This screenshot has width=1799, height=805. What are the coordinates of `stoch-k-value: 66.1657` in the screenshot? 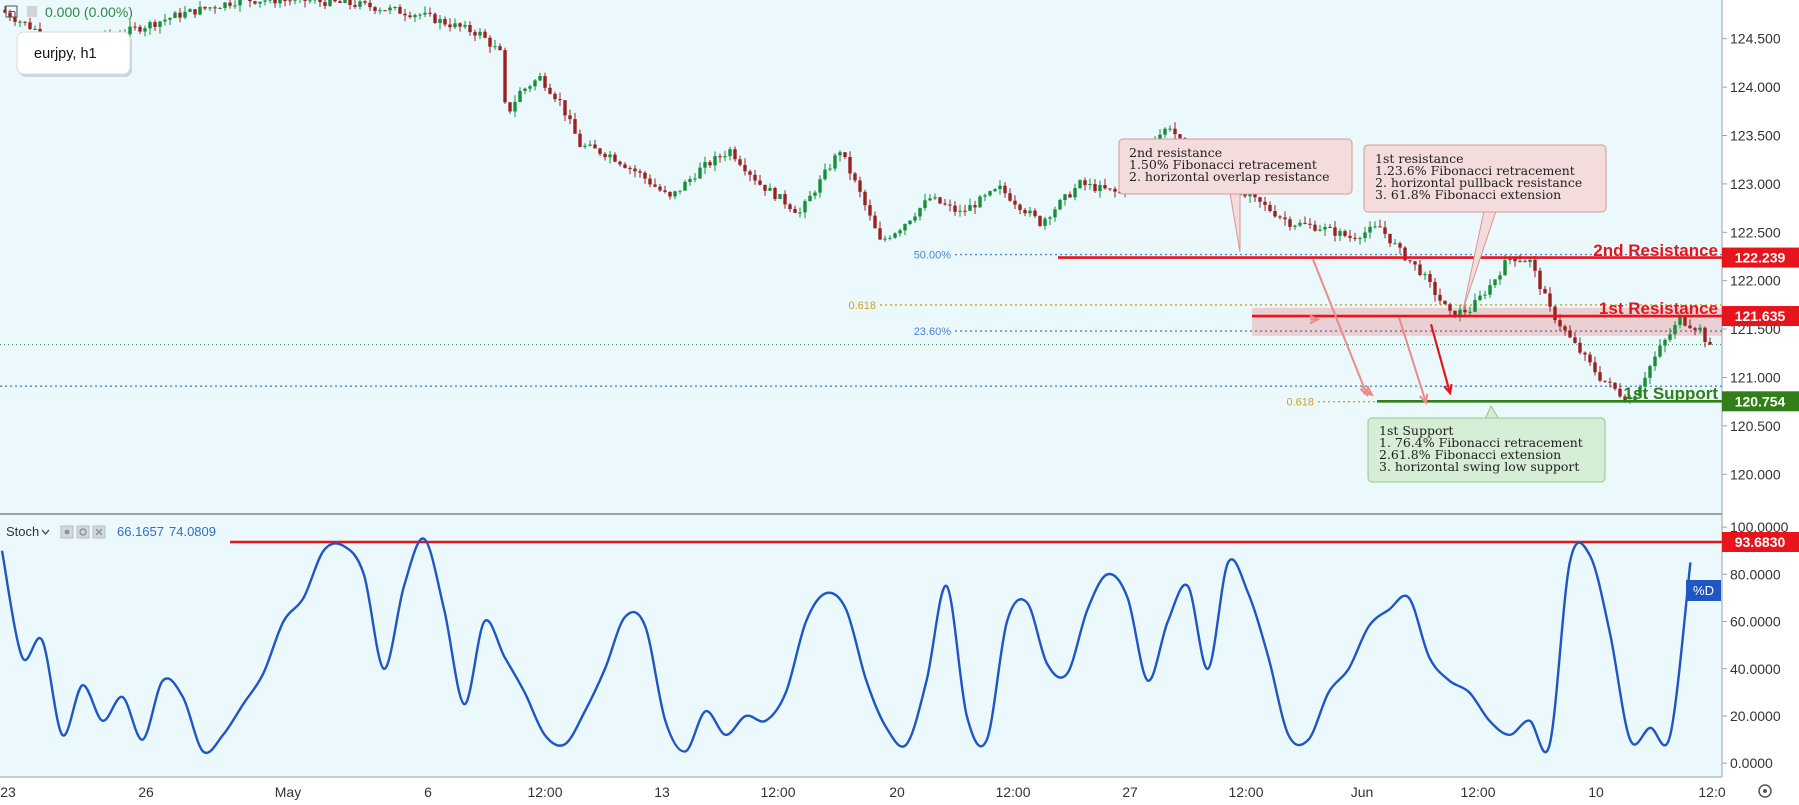 It's located at (140, 531).